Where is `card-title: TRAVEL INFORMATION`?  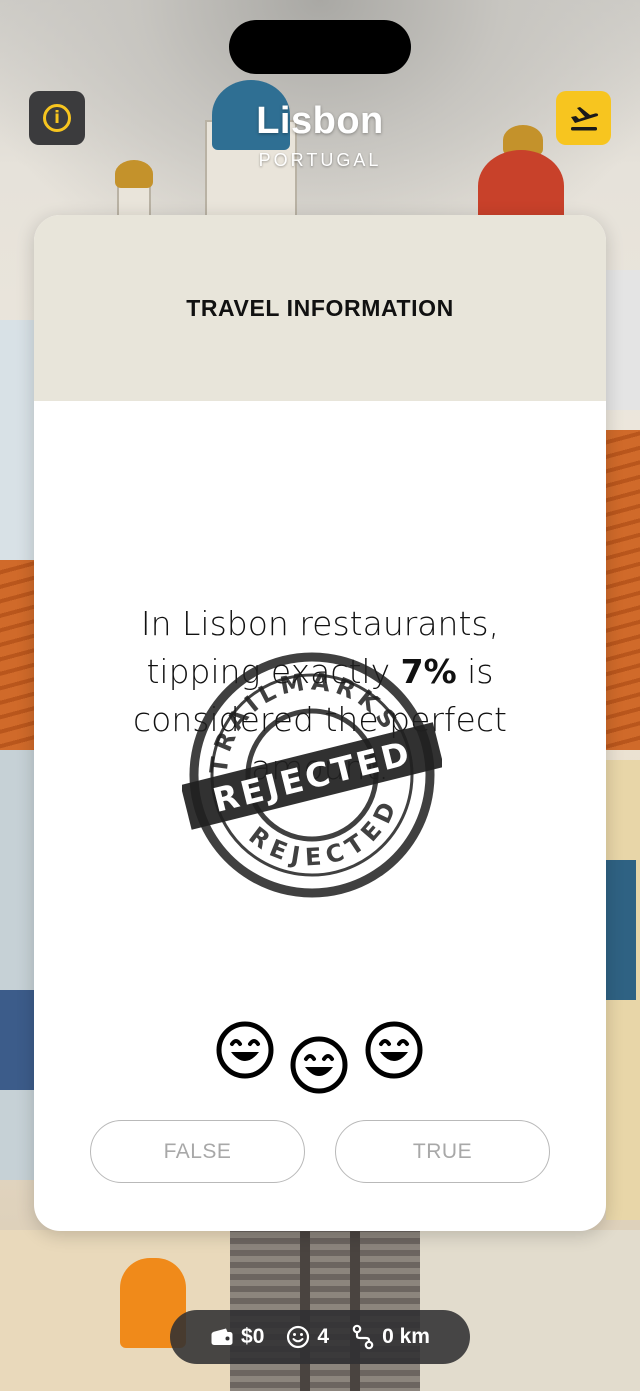
card-title: TRAVEL INFORMATION is located at coordinates (320, 307).